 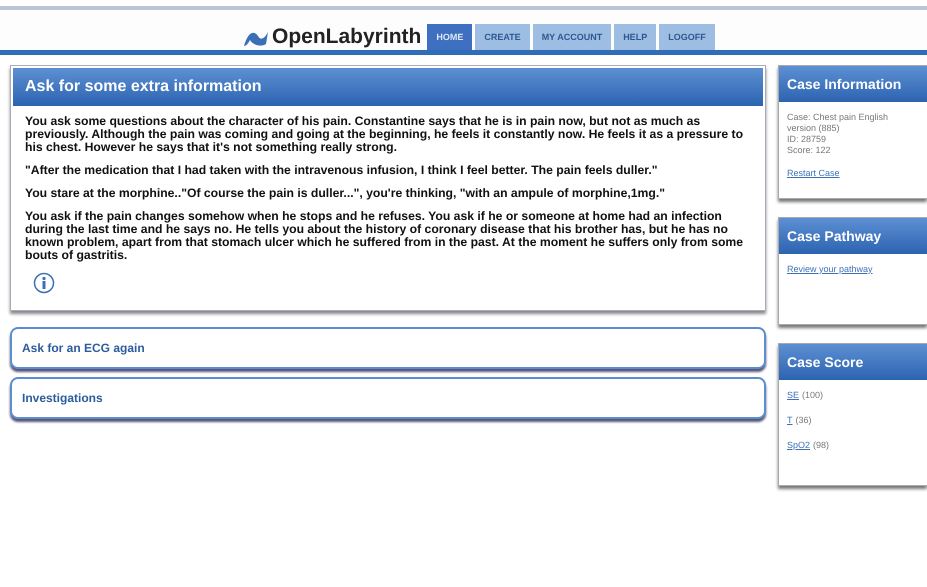 I want to click on case-detail: Score: 122, so click(x=809, y=150).